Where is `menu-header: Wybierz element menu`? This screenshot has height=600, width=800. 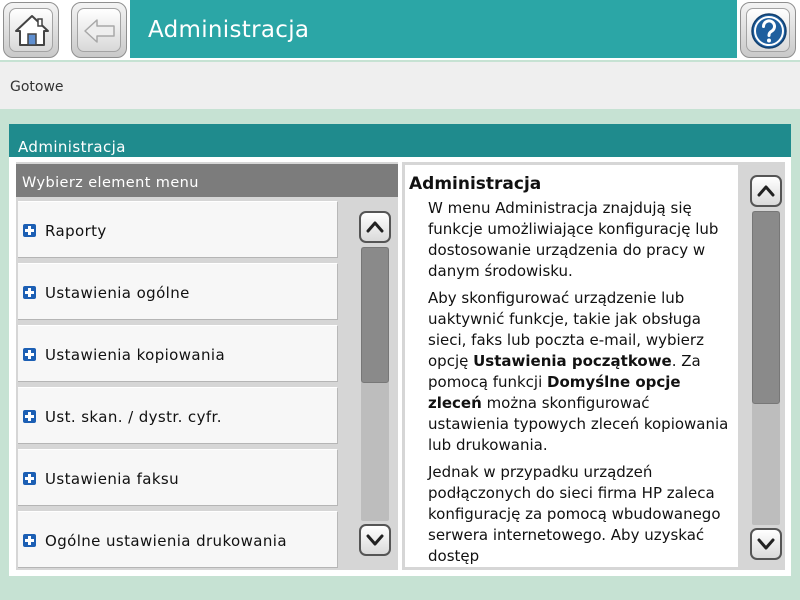 menu-header: Wybierz element menu is located at coordinates (207, 180).